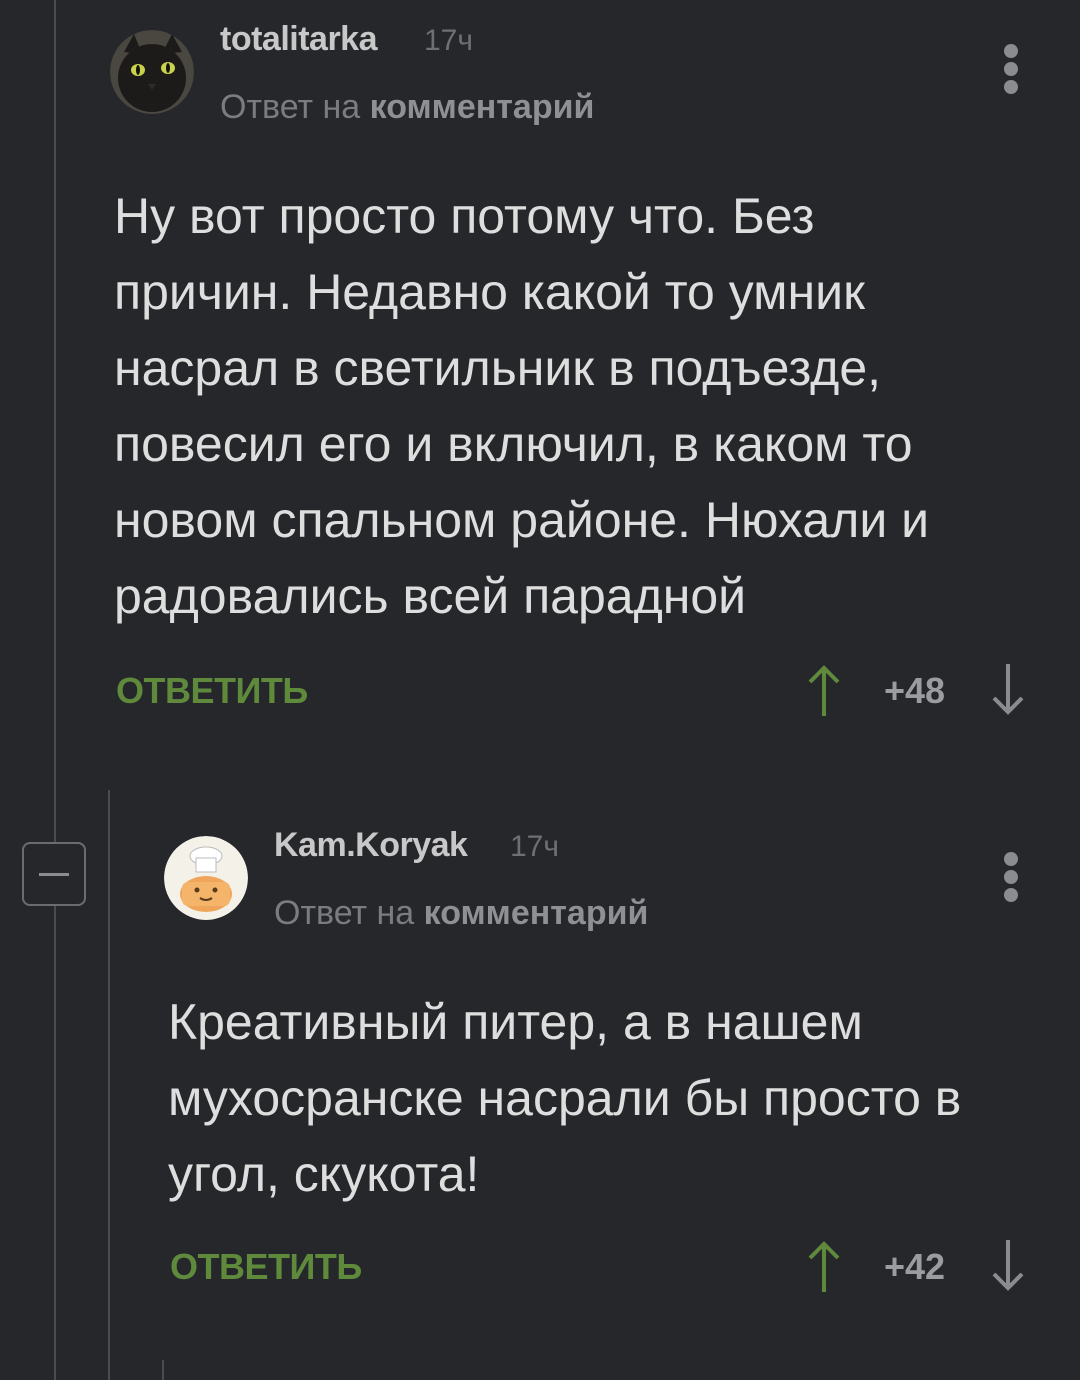 The height and width of the screenshot is (1380, 1080). Describe the element at coordinates (915, 690) in the screenshot. I see `score: +48` at that location.